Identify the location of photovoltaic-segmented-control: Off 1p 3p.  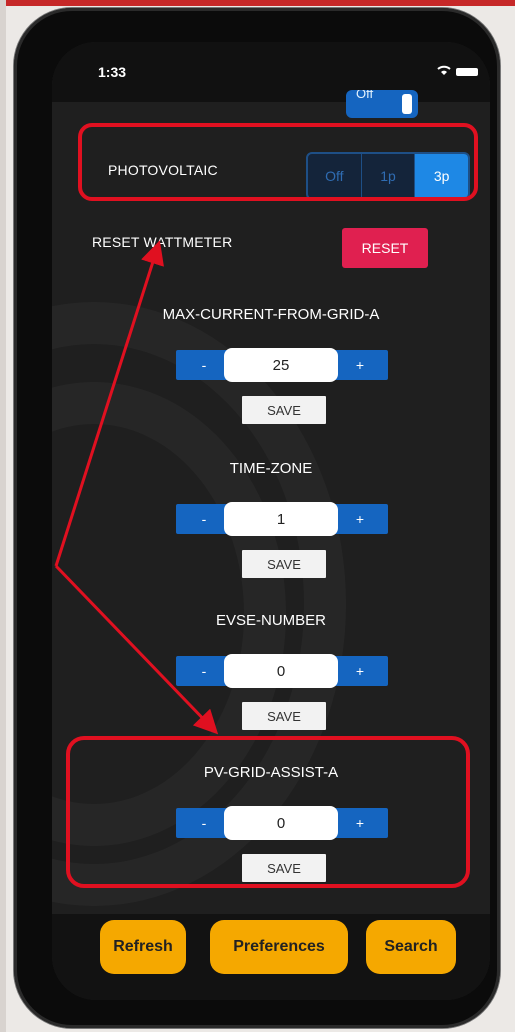
(388, 176).